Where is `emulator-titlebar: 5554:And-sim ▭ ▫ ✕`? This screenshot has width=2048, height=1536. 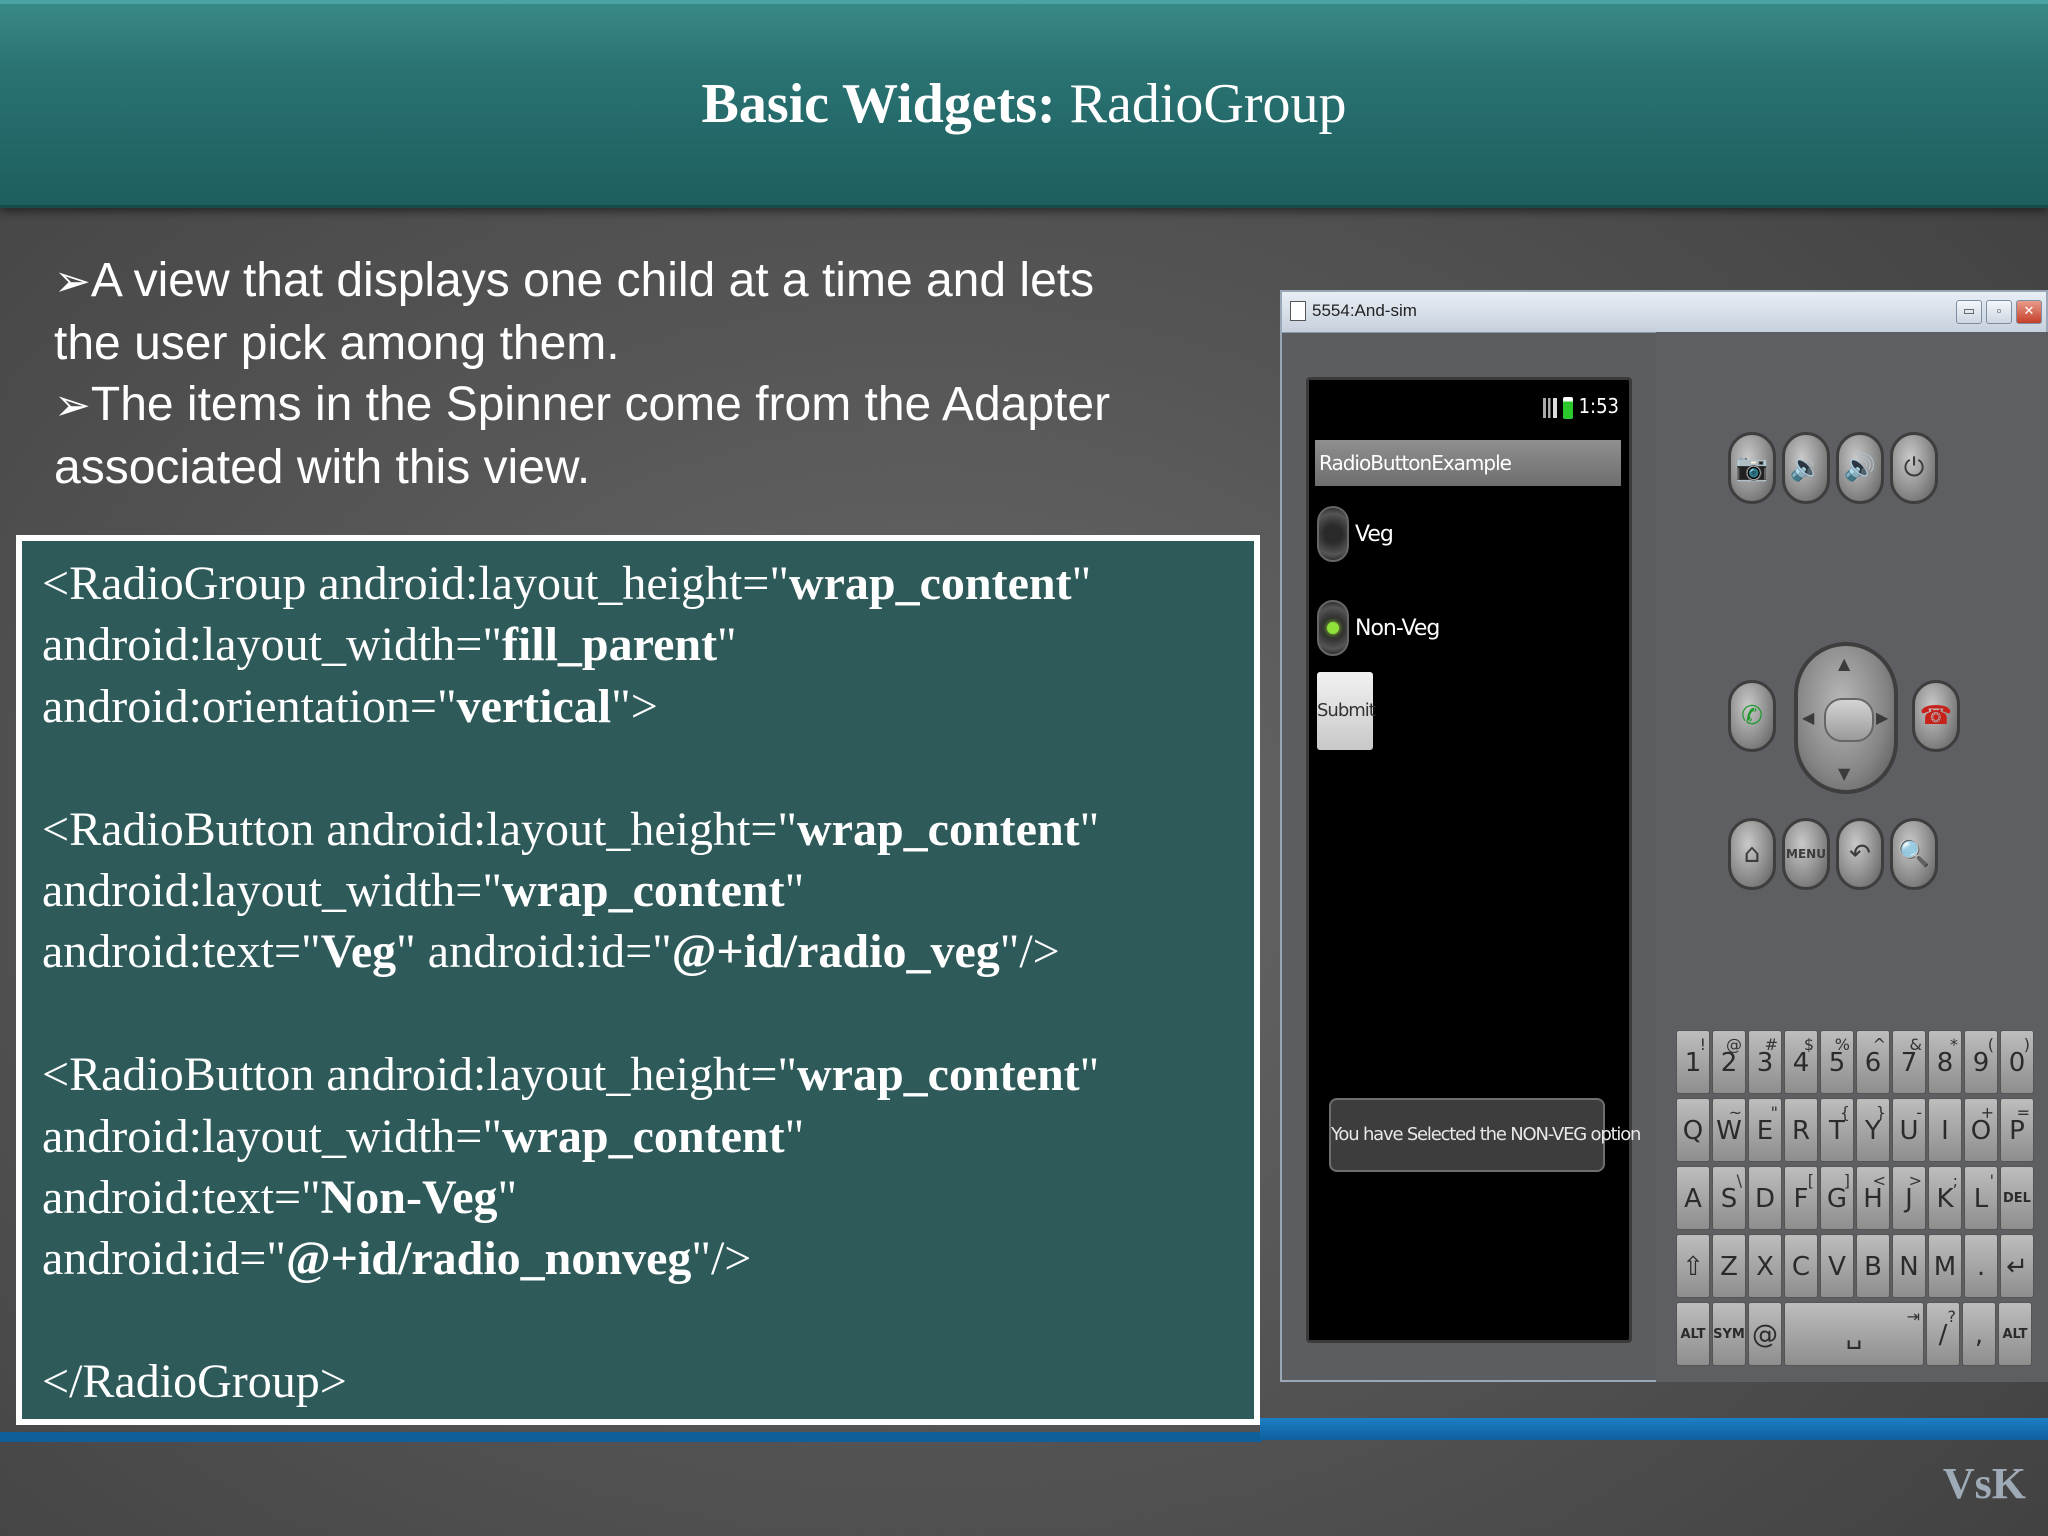
emulator-titlebar: 5554:And-sim ▭ ▫ ✕ is located at coordinates (1664, 312).